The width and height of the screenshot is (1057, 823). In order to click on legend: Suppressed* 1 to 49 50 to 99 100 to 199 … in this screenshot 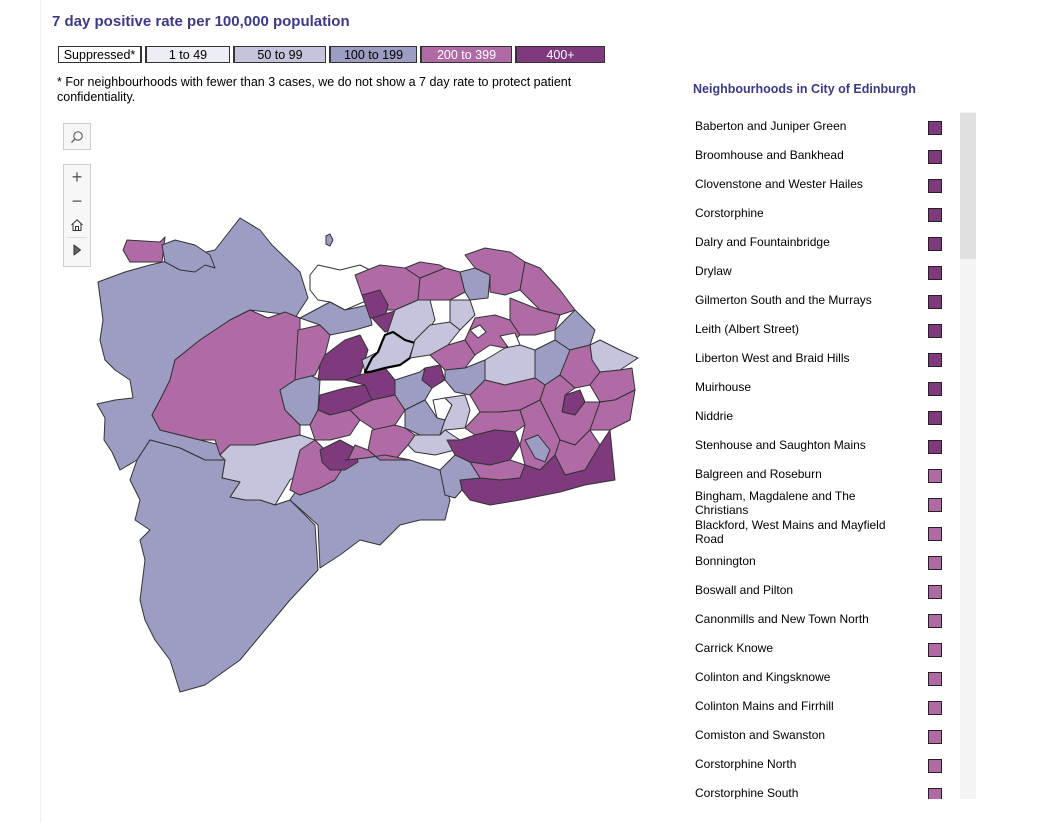, I will do `click(331, 54)`.